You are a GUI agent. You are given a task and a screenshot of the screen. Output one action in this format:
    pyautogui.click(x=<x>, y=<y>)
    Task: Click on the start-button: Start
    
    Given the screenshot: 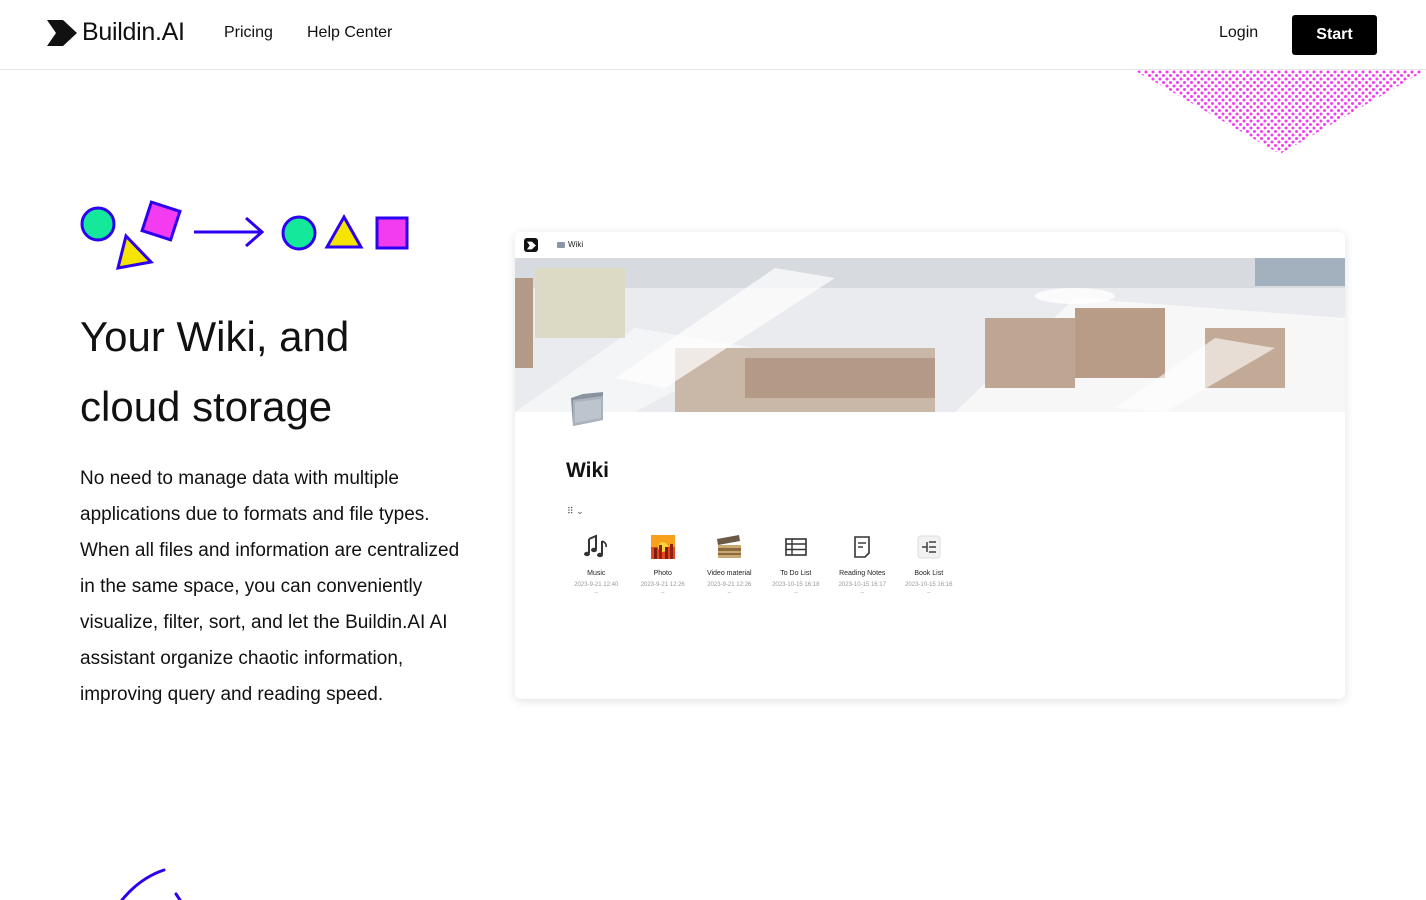 What is the action you would take?
    pyautogui.click(x=1334, y=35)
    